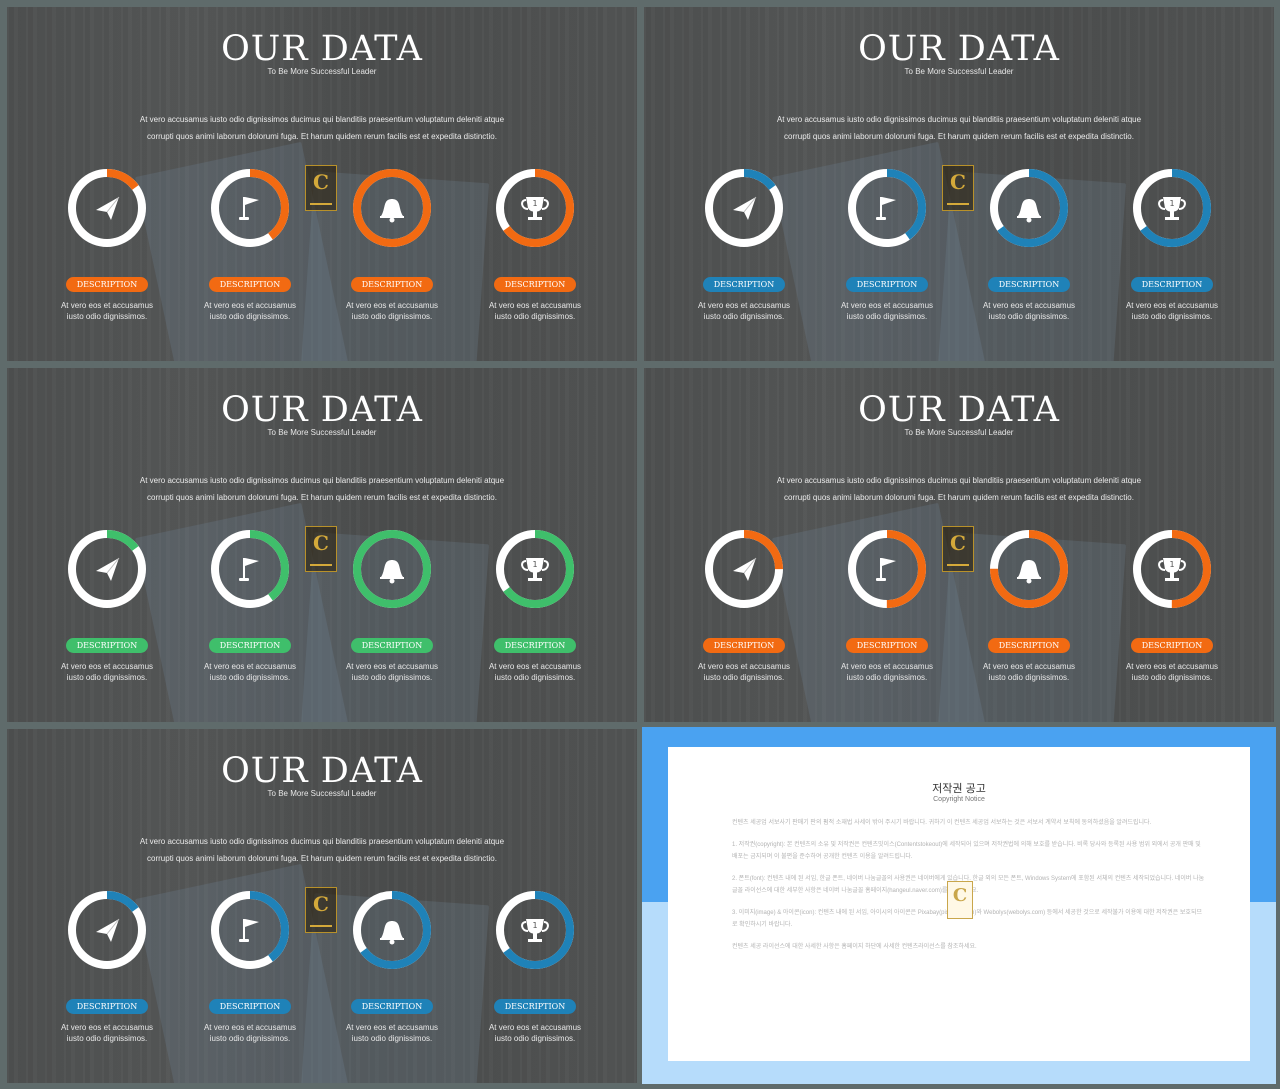 The width and height of the screenshot is (1280, 1089). I want to click on flag-icon, so click(886, 208).